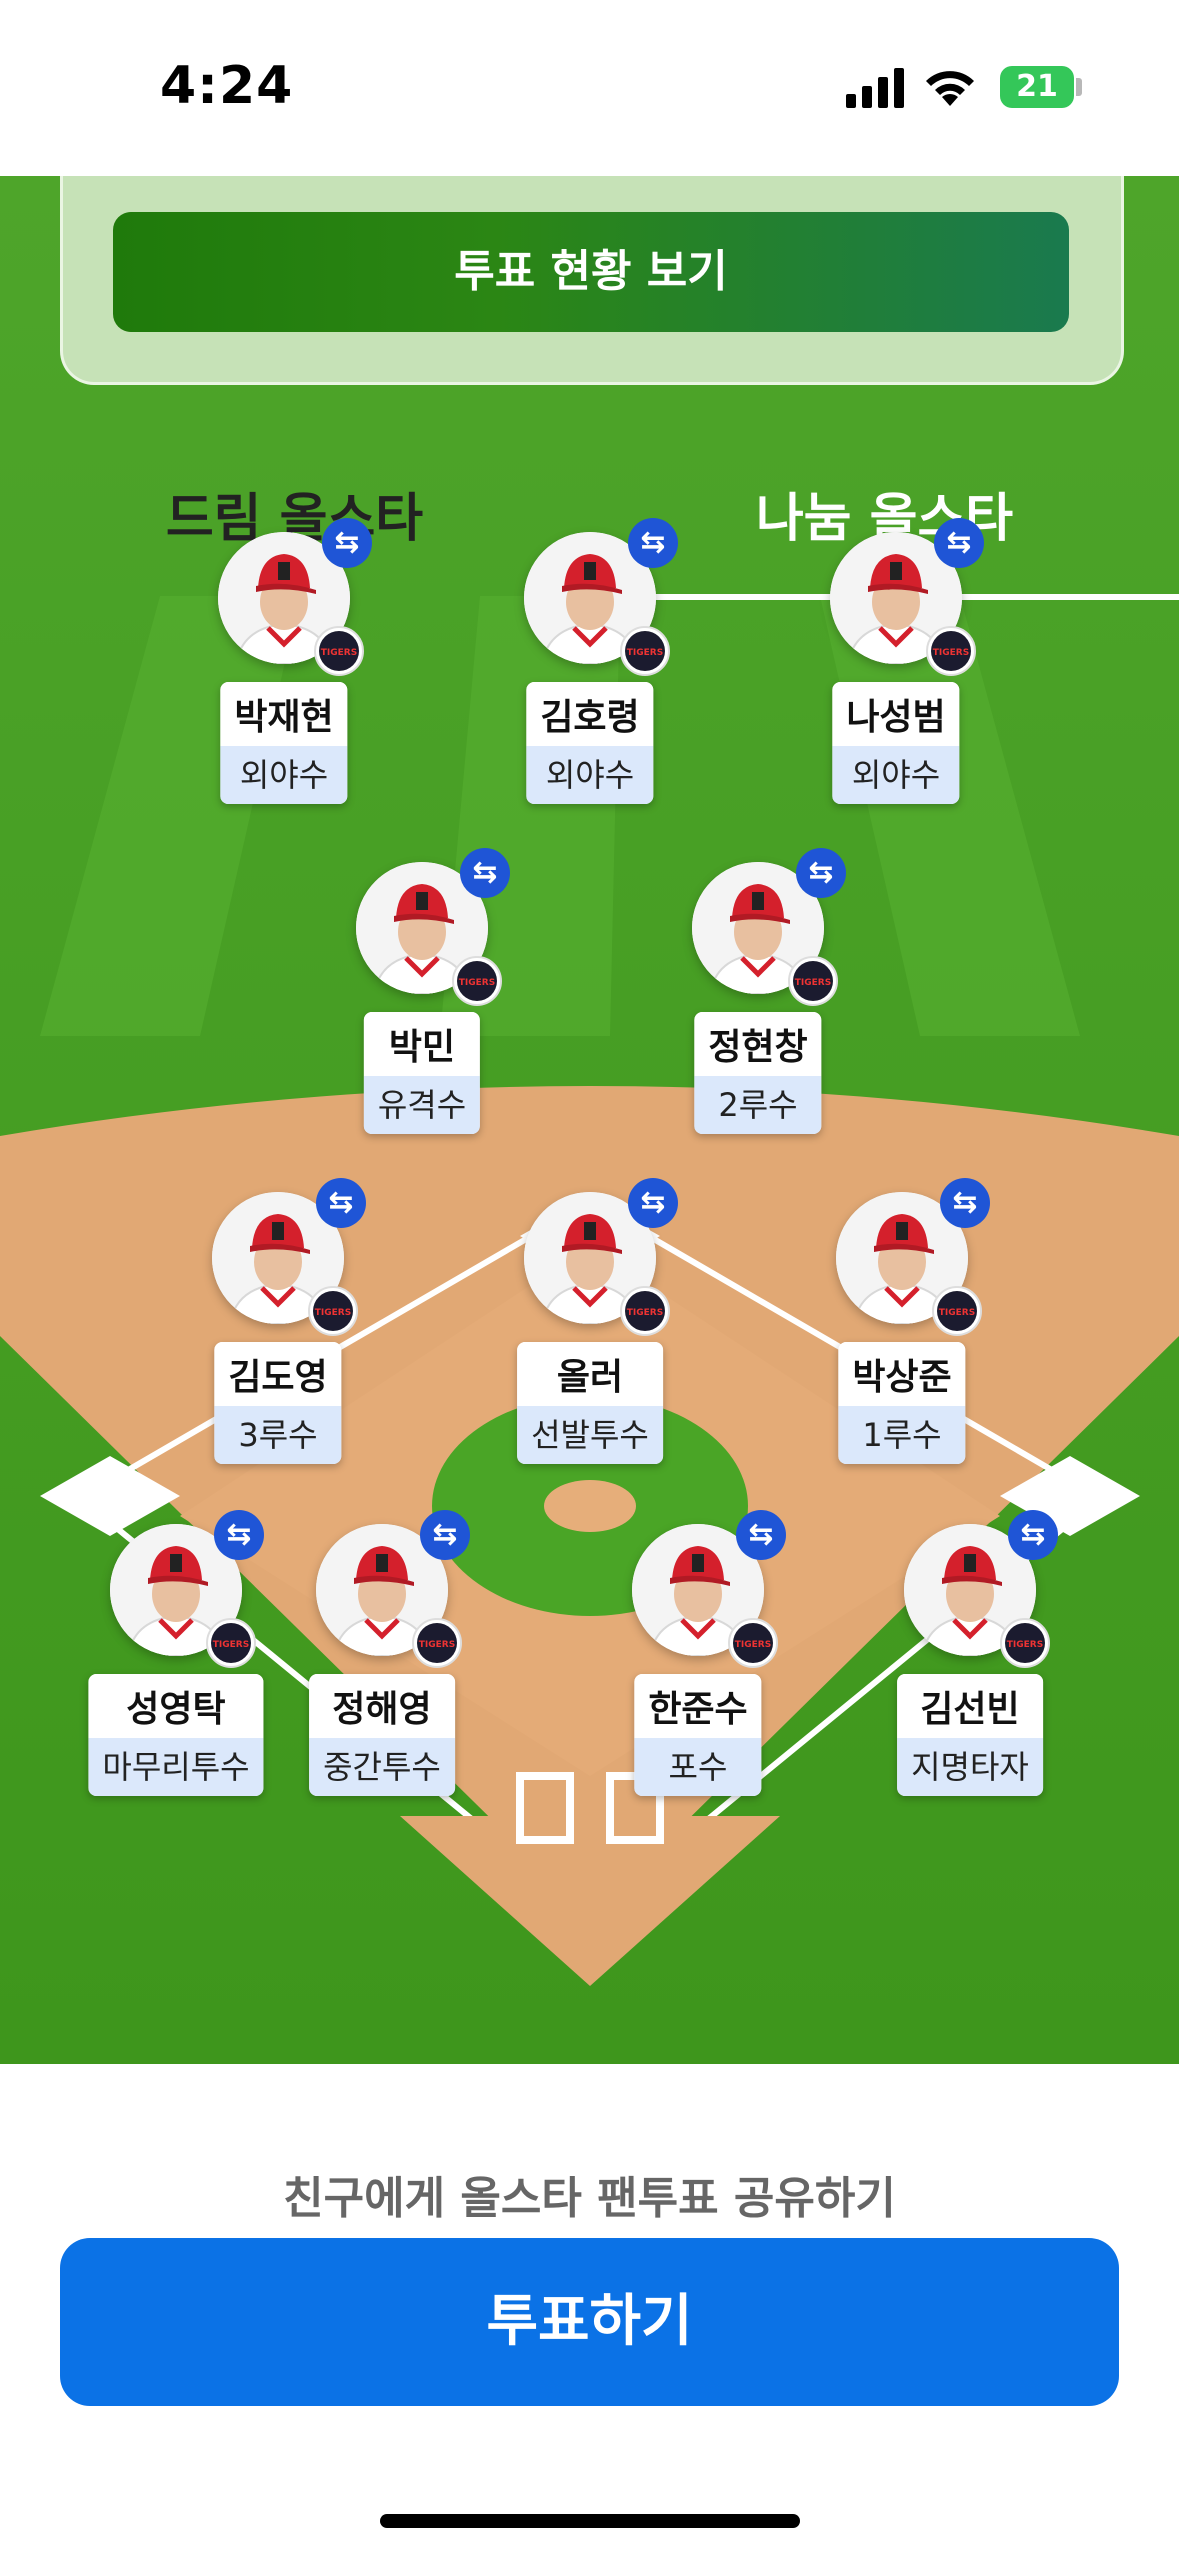  Describe the element at coordinates (896, 714) in the screenshot. I see `player-name: 나성범` at that location.